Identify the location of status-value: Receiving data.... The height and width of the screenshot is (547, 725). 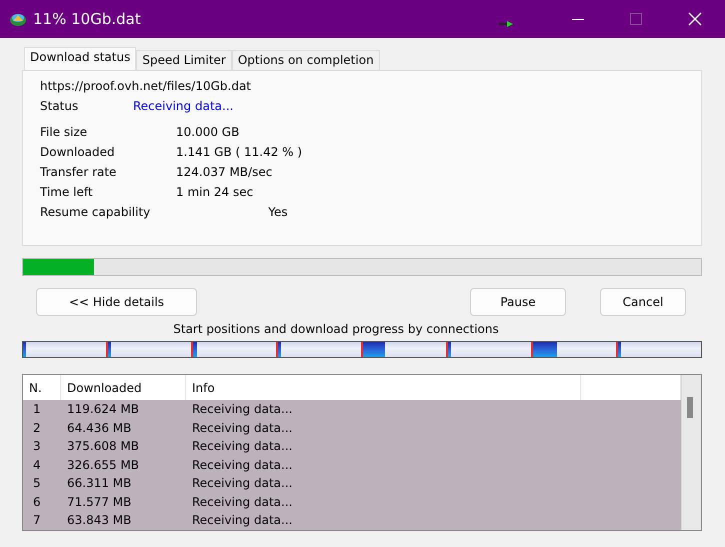
(183, 107).